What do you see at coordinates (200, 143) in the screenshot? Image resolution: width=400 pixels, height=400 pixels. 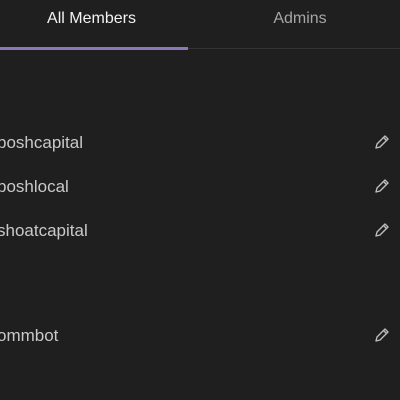 I see `member-row: boshcapital` at bounding box center [200, 143].